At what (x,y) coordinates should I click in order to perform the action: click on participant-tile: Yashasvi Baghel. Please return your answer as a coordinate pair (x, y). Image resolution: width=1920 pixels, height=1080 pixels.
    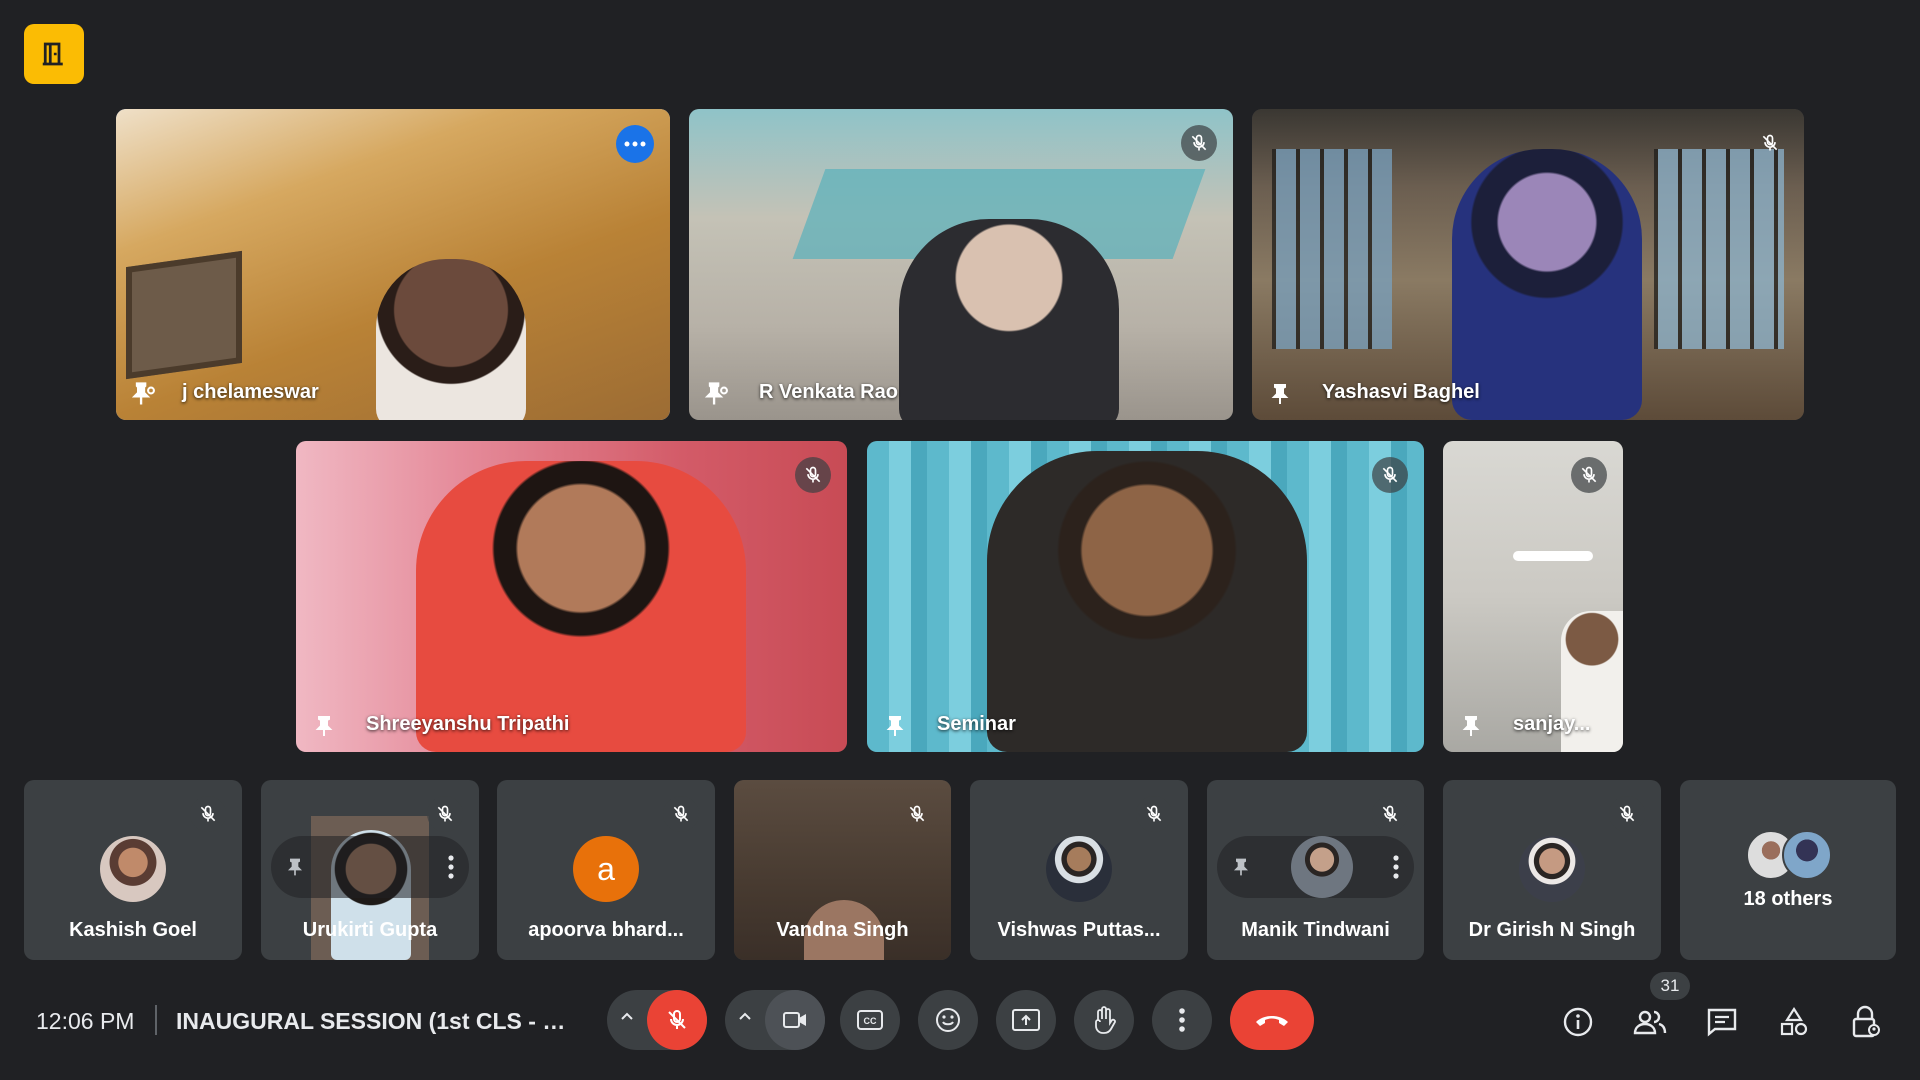
    Looking at the image, I should click on (1528, 264).